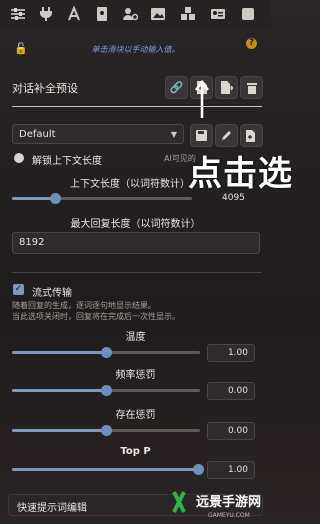 The height and width of the screenshot is (524, 320). I want to click on frequency-penalty-label: 频率惩罚, so click(135, 375).